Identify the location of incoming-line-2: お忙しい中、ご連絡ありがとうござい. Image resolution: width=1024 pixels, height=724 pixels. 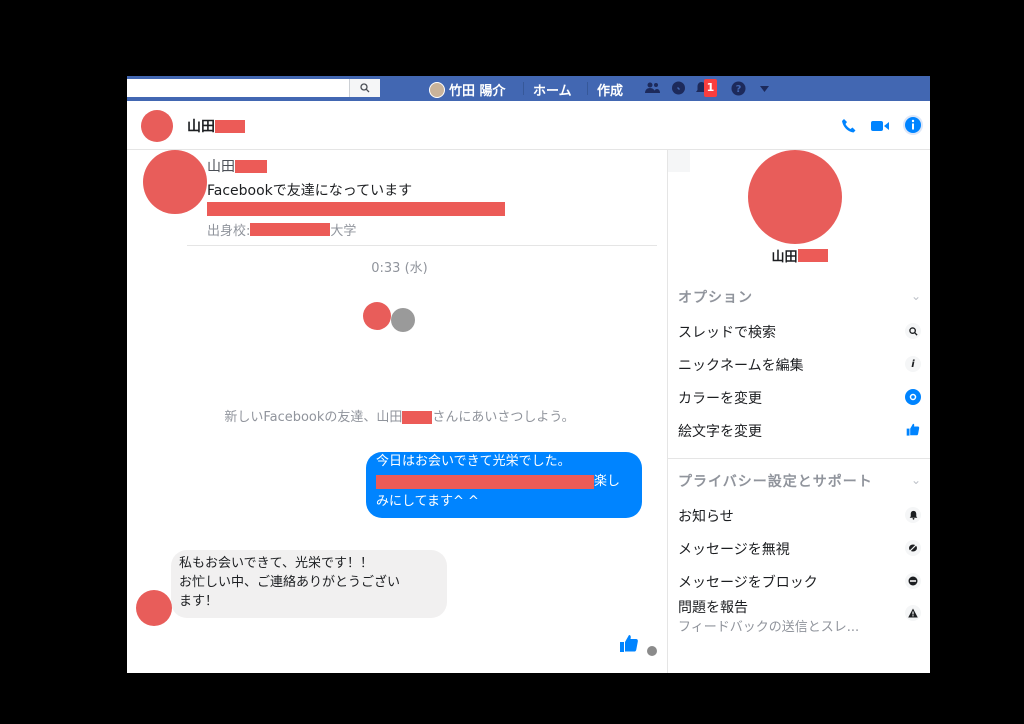
(290, 582).